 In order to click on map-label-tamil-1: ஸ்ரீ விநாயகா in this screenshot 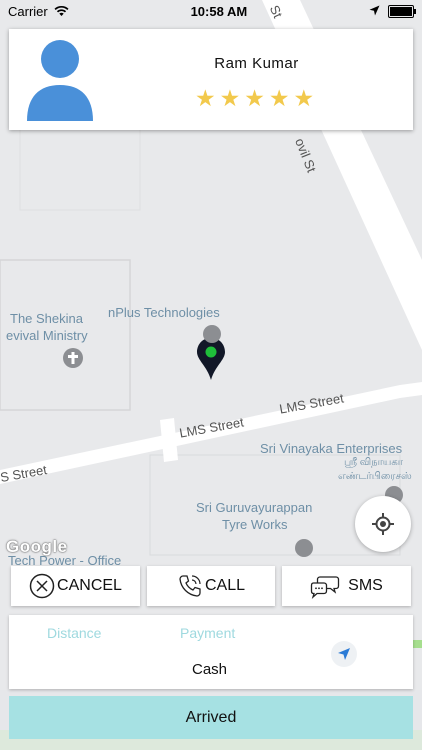, I will do `click(373, 462)`.